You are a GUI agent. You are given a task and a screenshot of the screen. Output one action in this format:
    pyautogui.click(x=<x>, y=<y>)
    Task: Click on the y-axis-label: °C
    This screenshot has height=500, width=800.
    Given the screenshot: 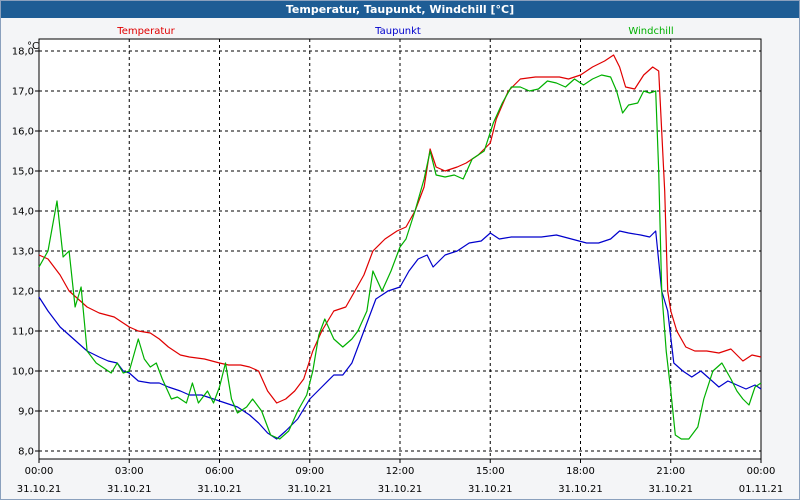 What is the action you would take?
    pyautogui.click(x=33, y=46)
    